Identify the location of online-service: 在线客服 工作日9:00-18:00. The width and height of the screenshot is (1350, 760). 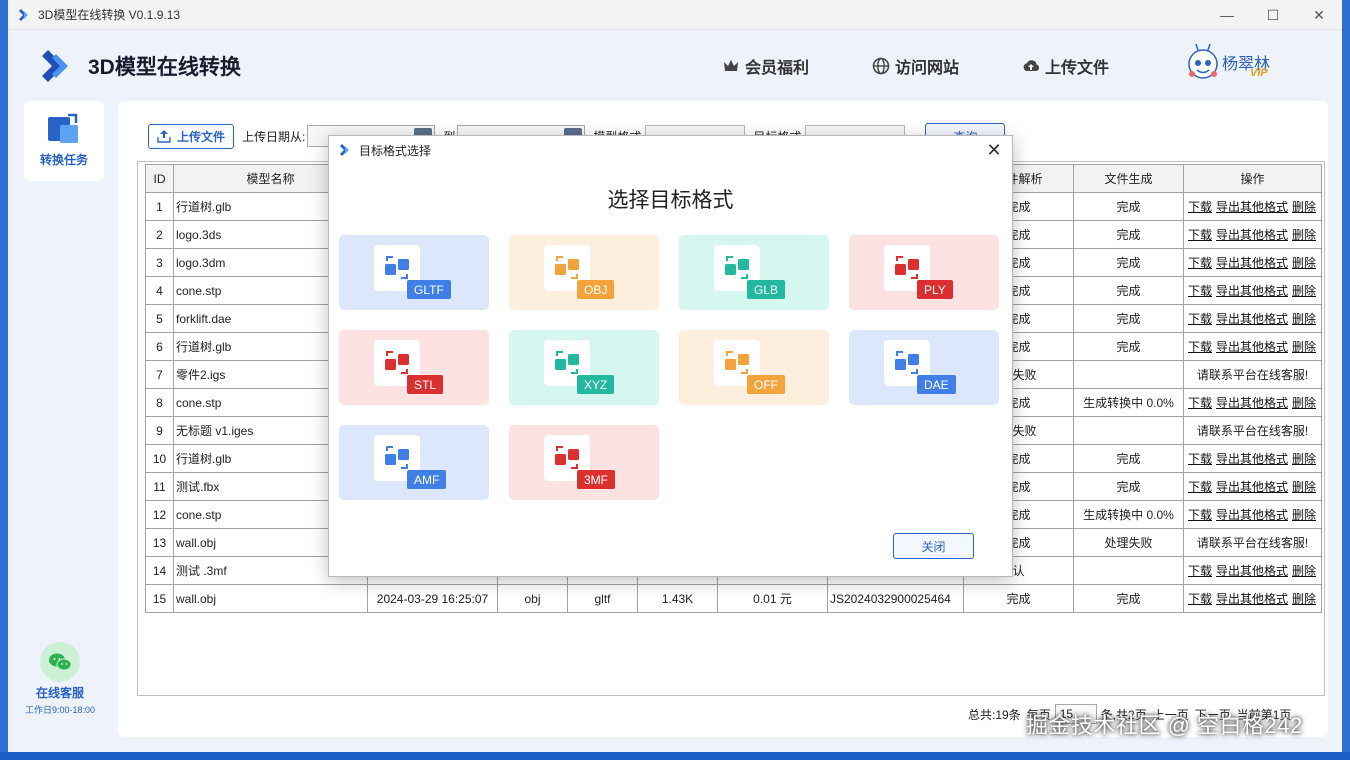
(60, 679).